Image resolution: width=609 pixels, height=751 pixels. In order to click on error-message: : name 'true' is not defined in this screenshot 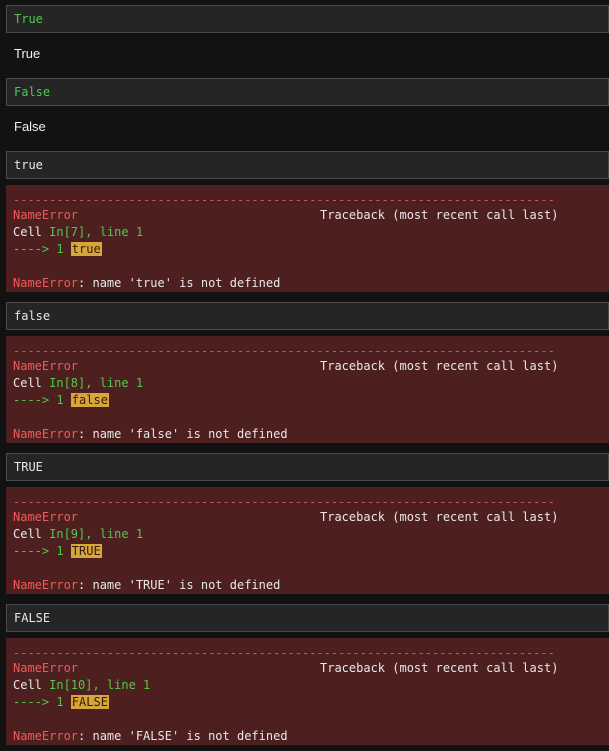, I will do `click(179, 283)`.